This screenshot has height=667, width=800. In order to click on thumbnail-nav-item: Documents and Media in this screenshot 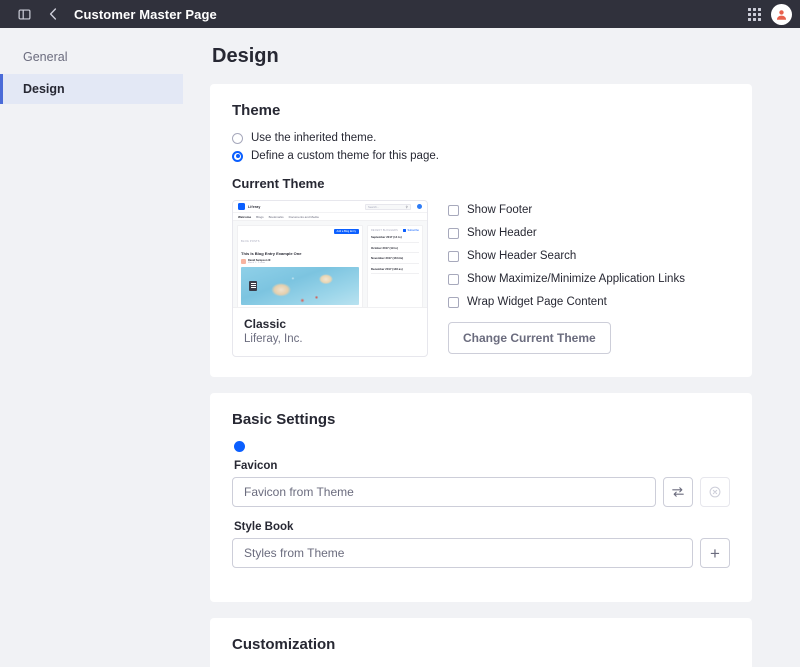, I will do `click(303, 216)`.